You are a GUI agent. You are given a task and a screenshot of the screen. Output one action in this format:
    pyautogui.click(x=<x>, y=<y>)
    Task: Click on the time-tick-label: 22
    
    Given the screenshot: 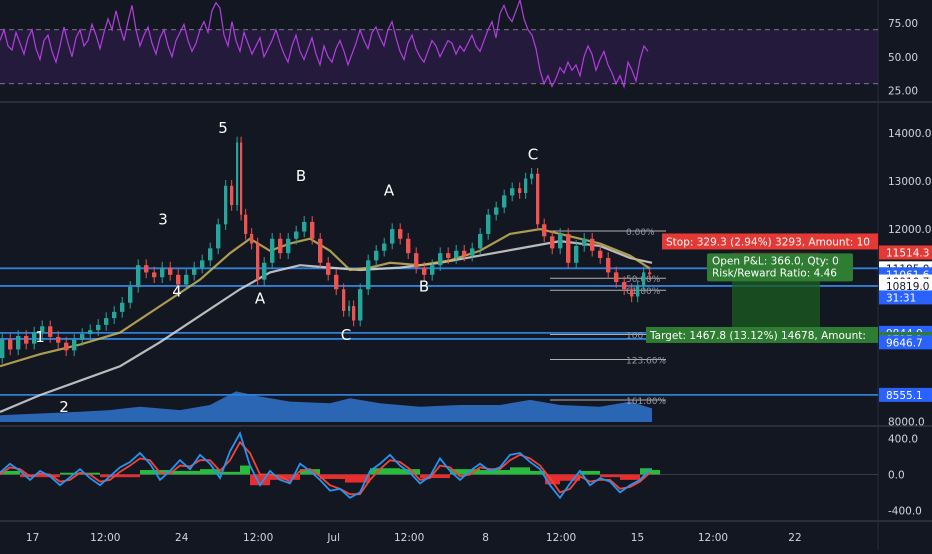 What is the action you would take?
    pyautogui.click(x=794, y=538)
    